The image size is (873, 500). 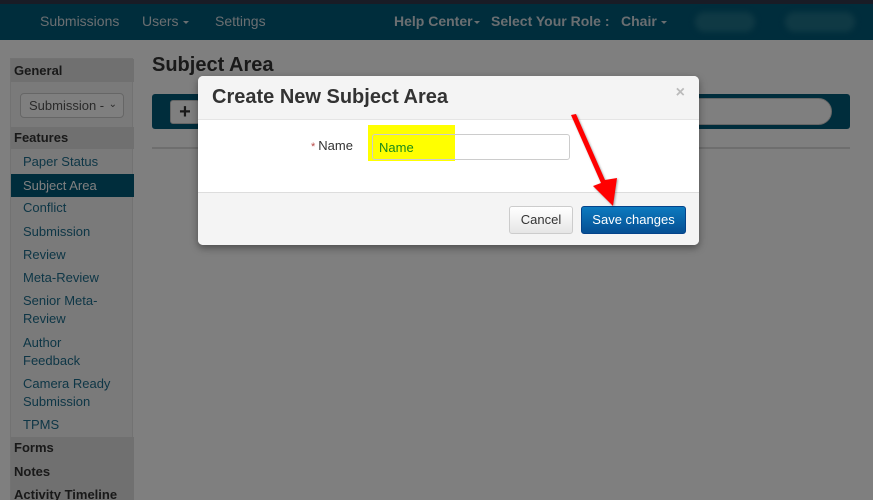 What do you see at coordinates (330, 97) in the screenshot?
I see `modal-title: Create New Subject Area` at bounding box center [330, 97].